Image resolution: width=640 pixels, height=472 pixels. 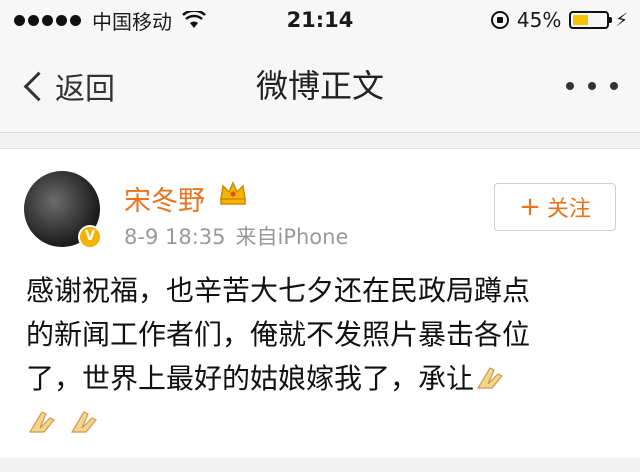 What do you see at coordinates (320, 20) in the screenshot?
I see `status-bar: 中国移动 21:14 45% ⚡` at bounding box center [320, 20].